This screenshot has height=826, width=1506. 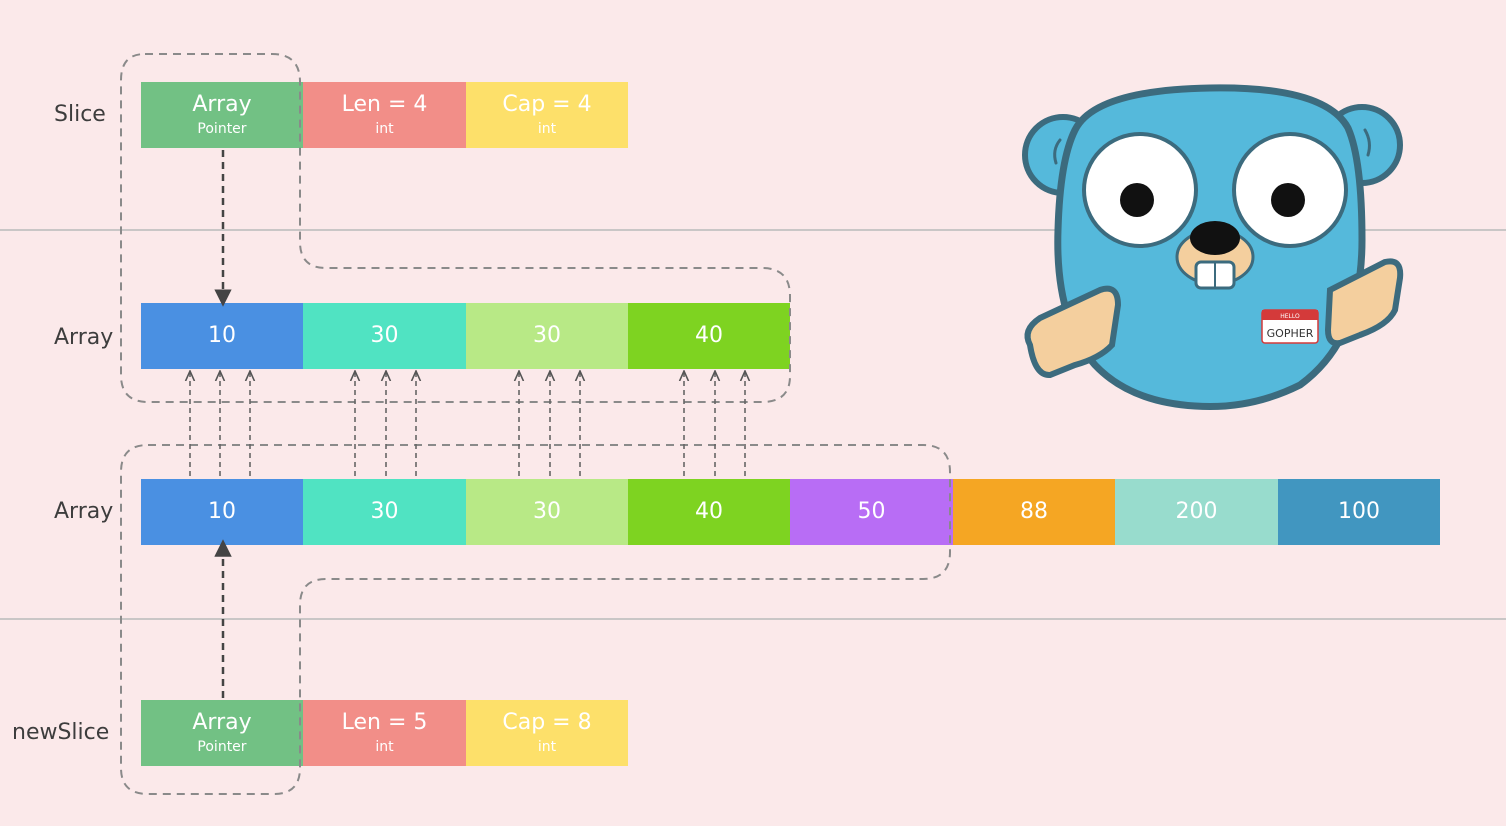 I want to click on gopher-teeth, so click(x=1215, y=275).